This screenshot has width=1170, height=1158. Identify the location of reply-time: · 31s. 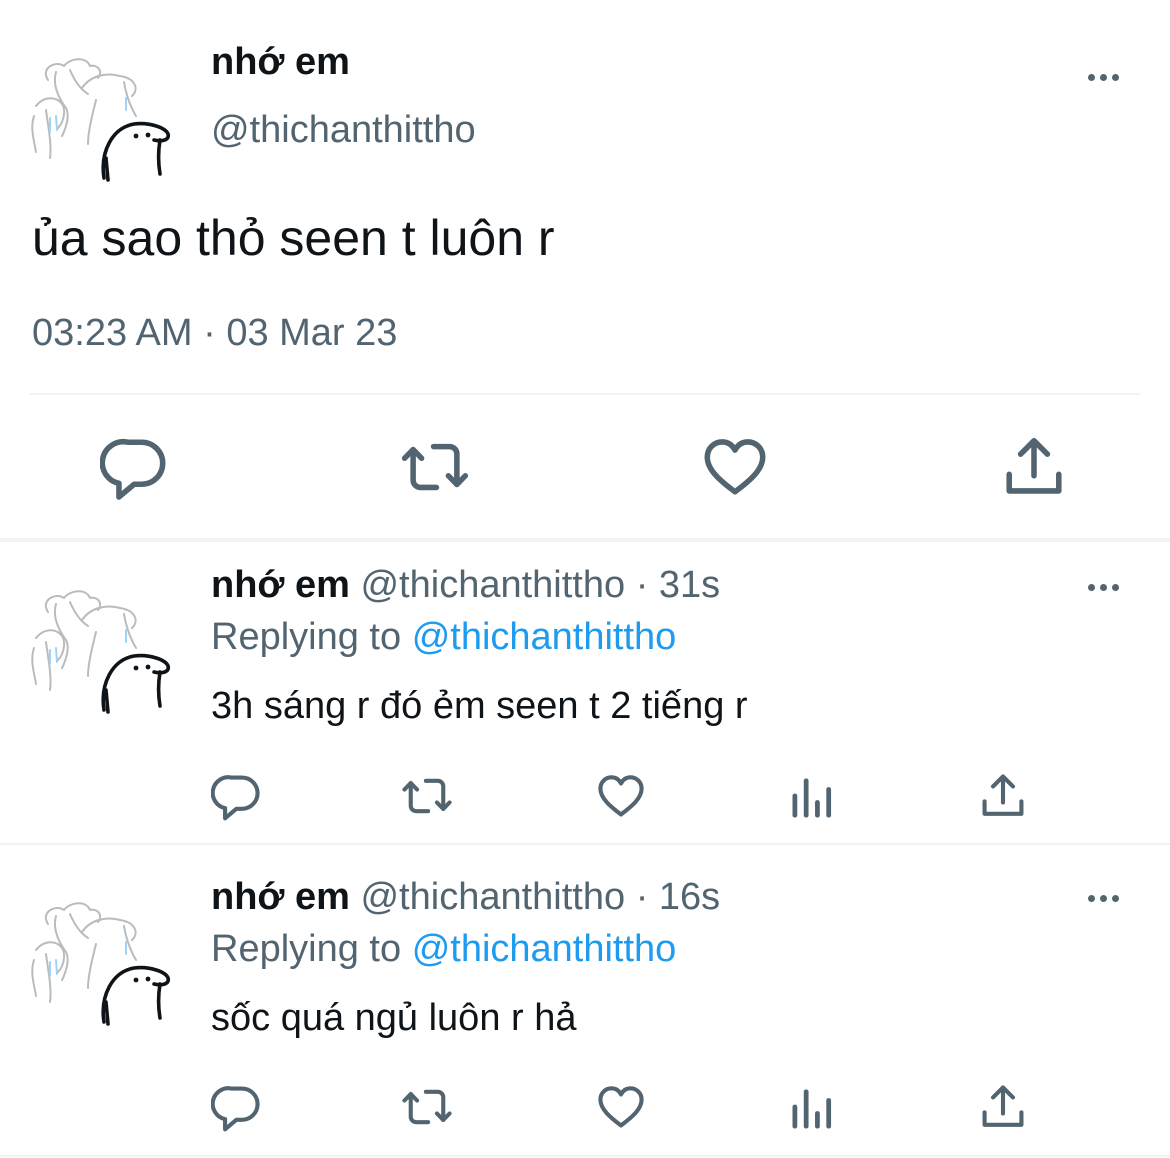
(678, 585).